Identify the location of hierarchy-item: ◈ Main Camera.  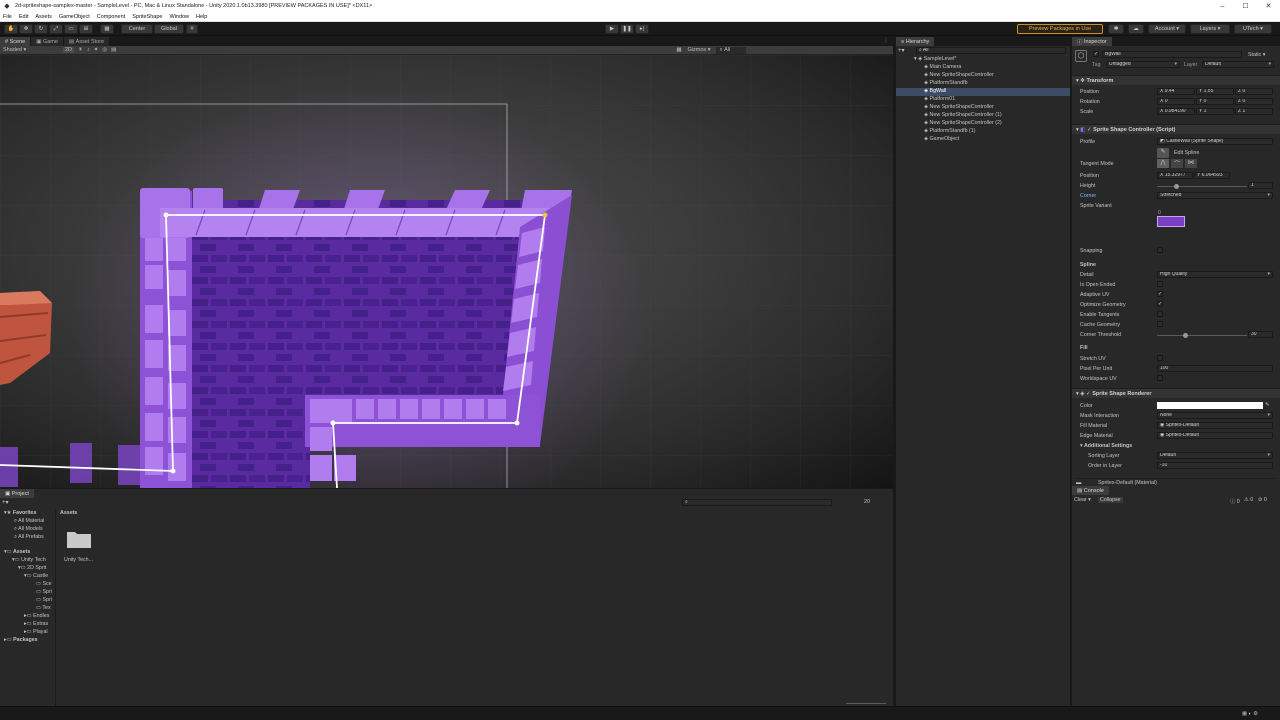
(942, 67).